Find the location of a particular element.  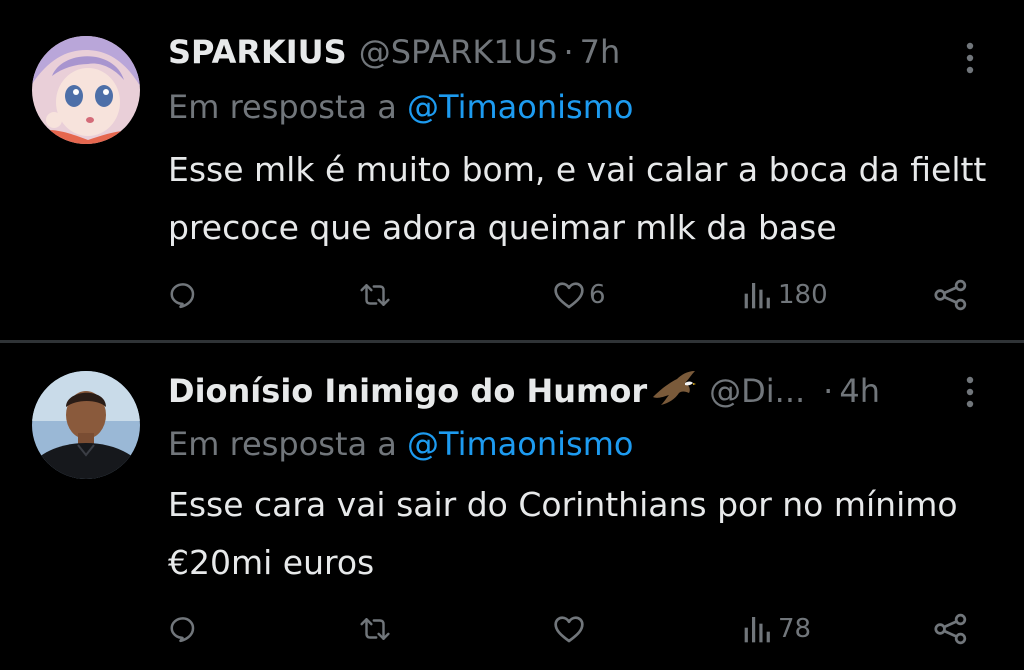

tweet-header: Dionísio Inimigo do Humor @Di... · 4h is located at coordinates (524, 391).